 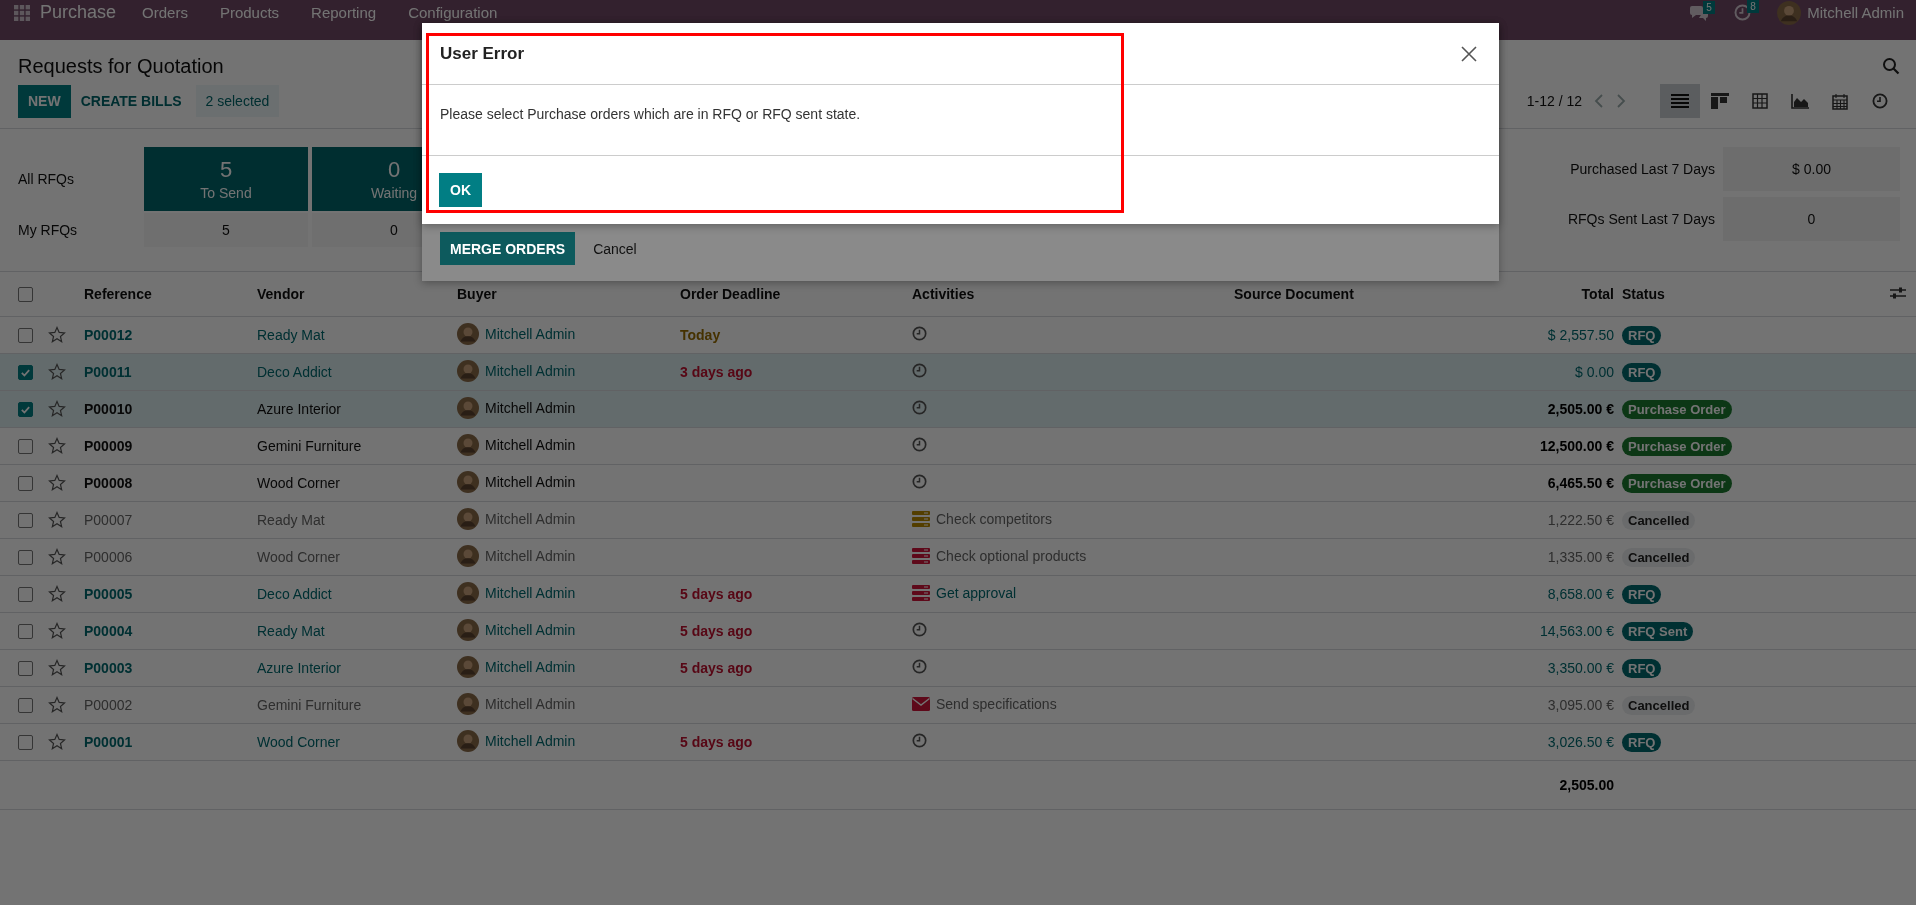 I want to click on column-header: Source Document, so click(x=1294, y=294).